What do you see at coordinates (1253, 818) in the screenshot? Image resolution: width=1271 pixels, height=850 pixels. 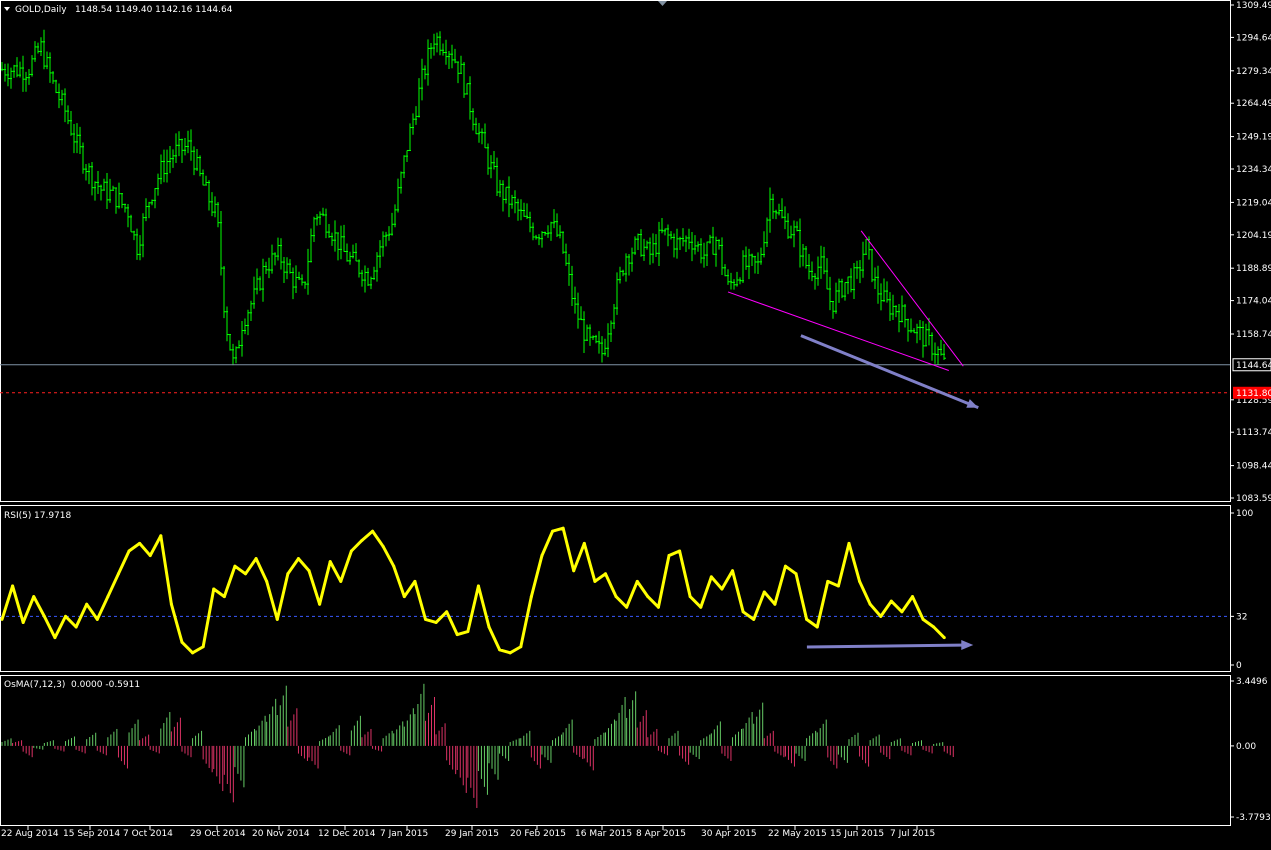 I see `osma-tick-label: -3.7793` at bounding box center [1253, 818].